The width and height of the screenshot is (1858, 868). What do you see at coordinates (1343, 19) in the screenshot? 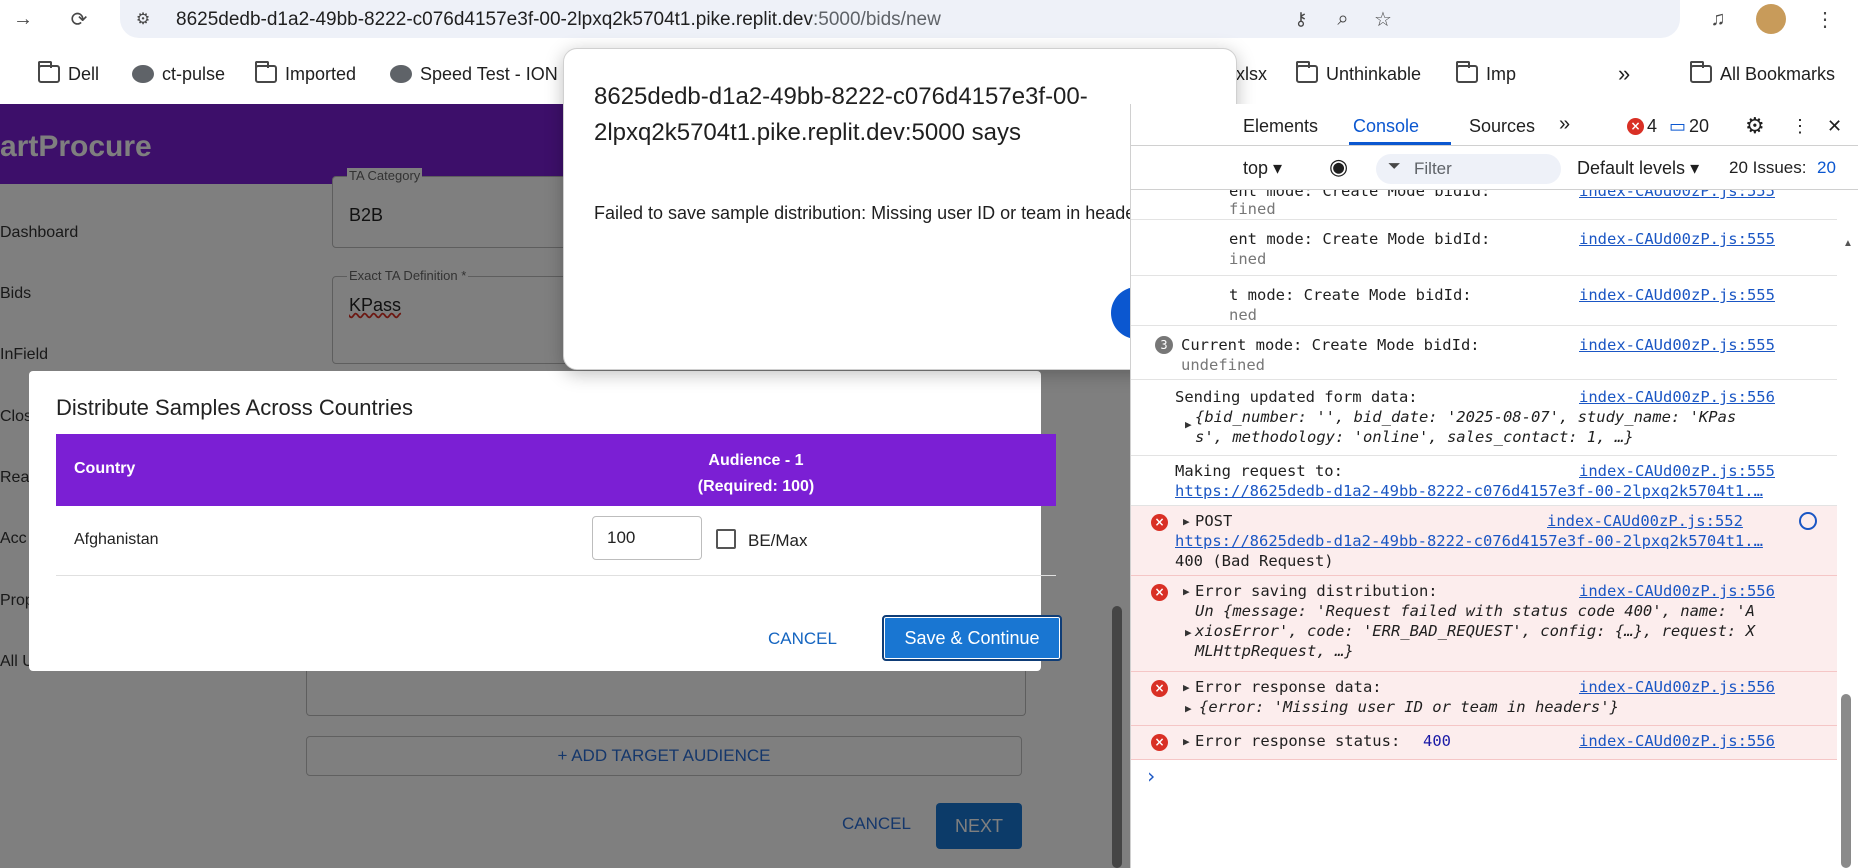
I see `zoom-icon: ⌕` at bounding box center [1343, 19].